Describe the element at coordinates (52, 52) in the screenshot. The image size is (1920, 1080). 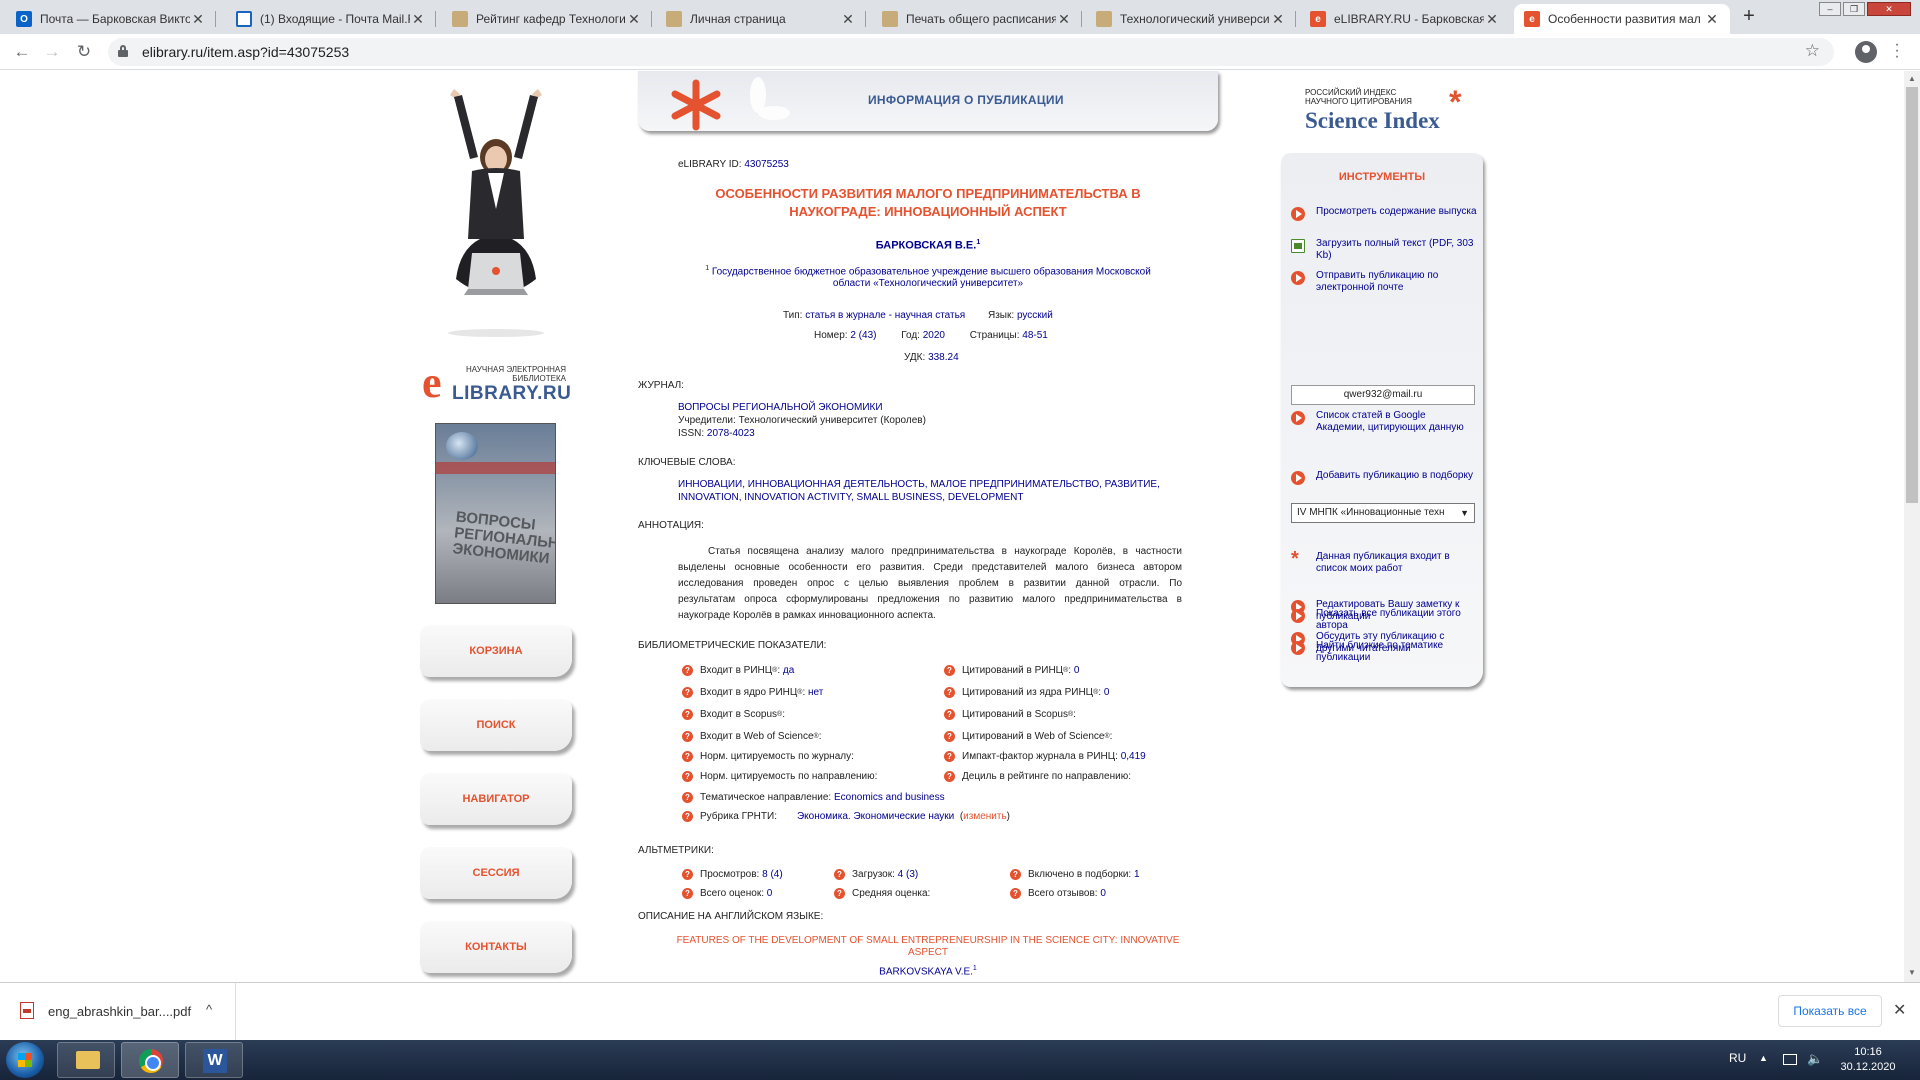
I see `forward-arrow-icon: →` at that location.